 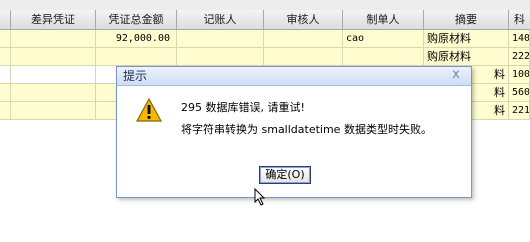 I want to click on header-auditor: 审核人, so click(x=303, y=19).